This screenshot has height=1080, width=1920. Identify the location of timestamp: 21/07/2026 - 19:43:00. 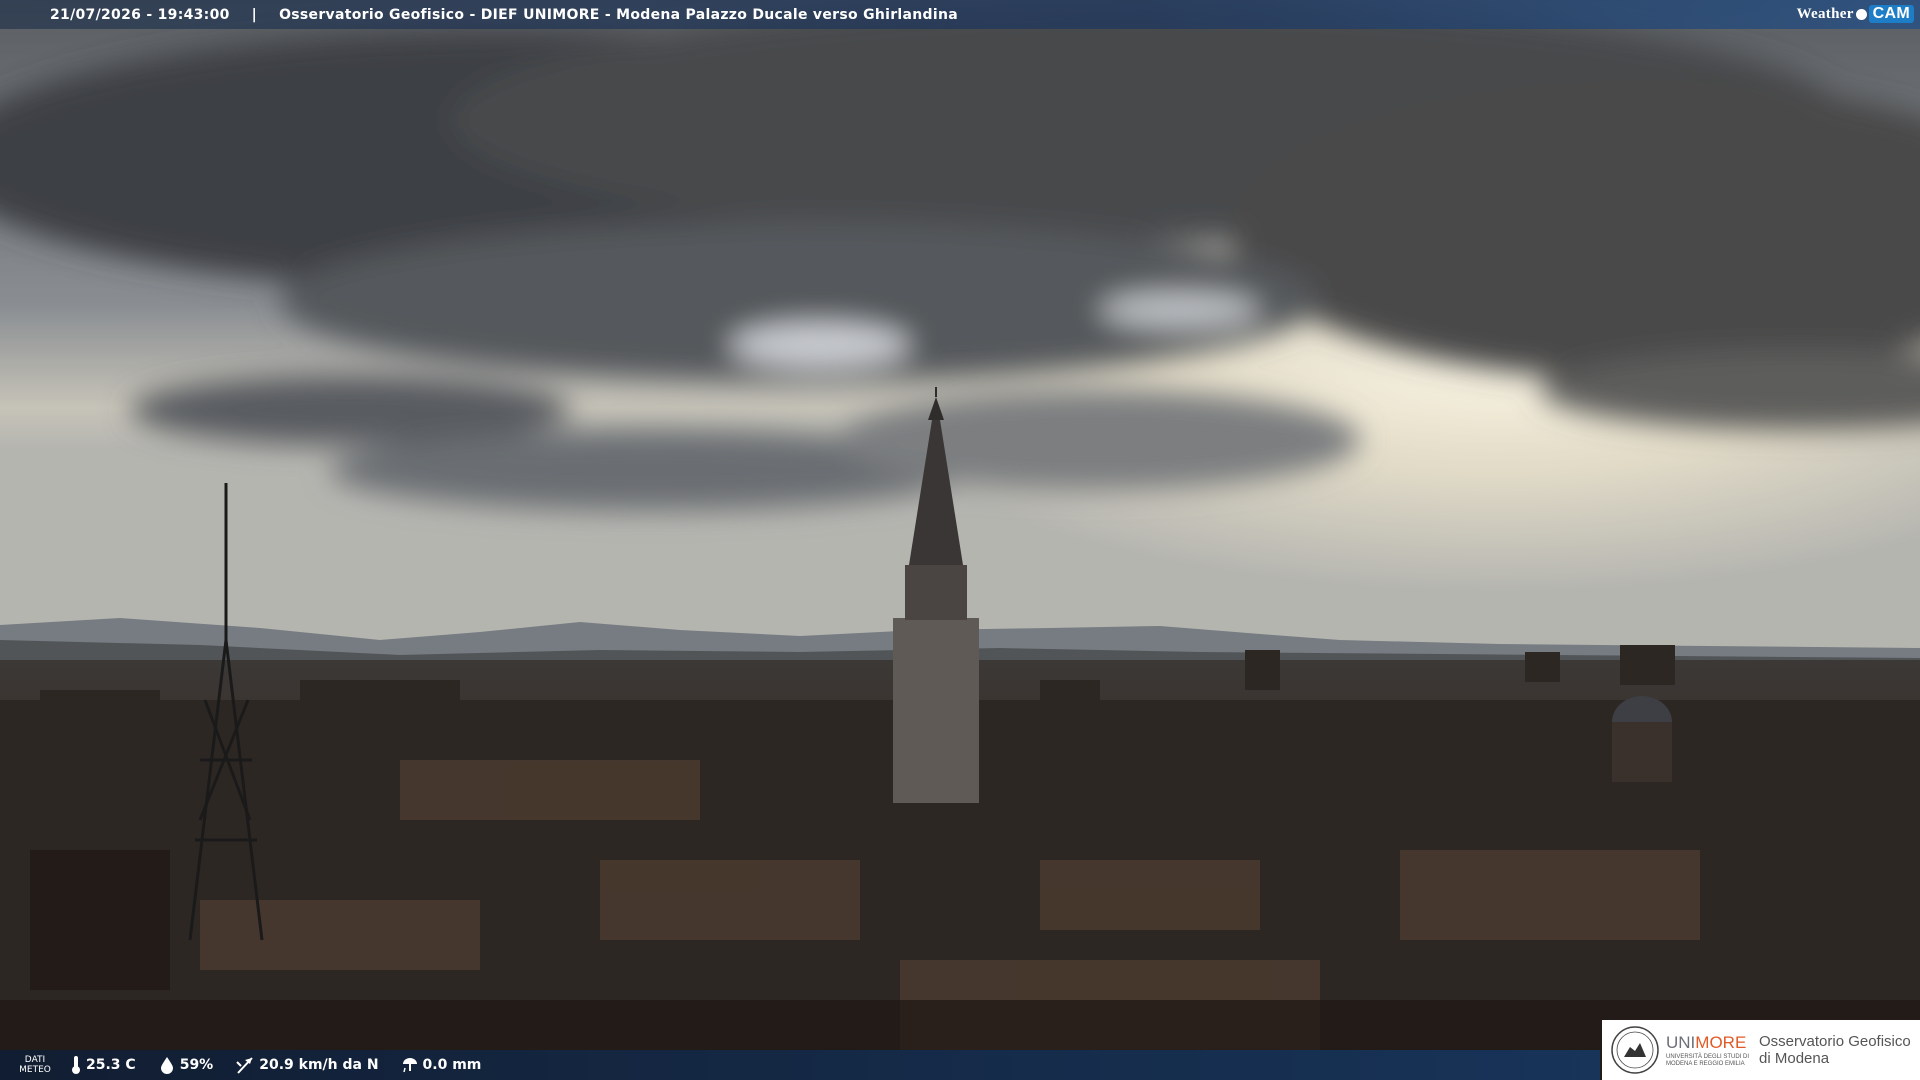
(140, 14).